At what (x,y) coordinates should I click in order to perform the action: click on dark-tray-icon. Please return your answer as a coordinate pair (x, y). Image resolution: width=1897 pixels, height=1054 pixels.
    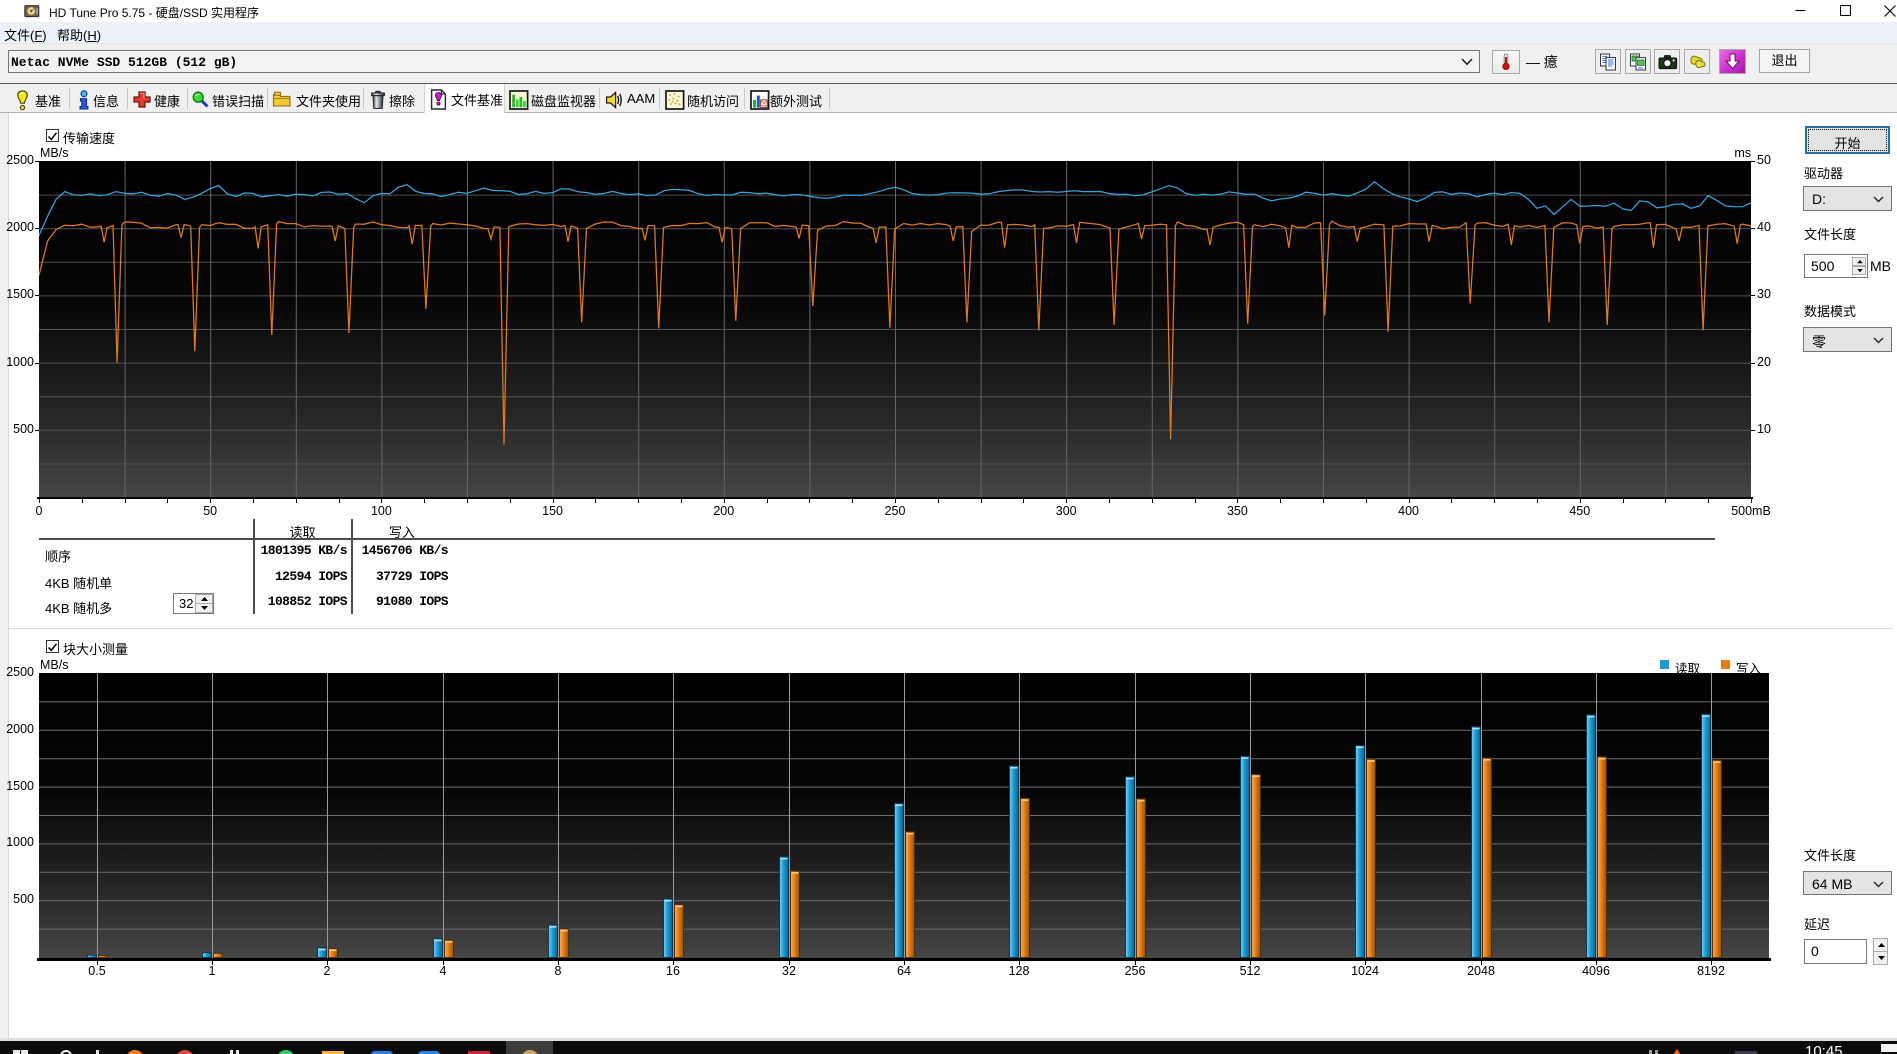
    Looking at the image, I should click on (1746, 1048).